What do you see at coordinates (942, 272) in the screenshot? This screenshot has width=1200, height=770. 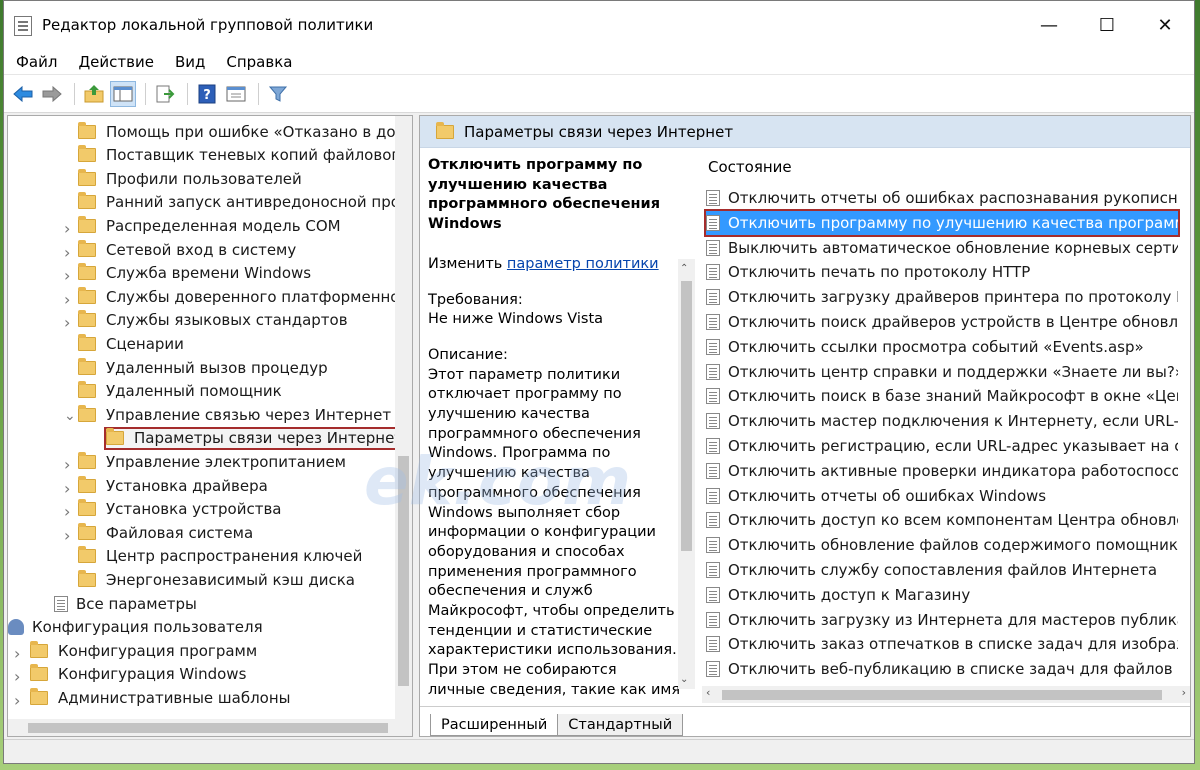 I see `policy-row: Отключить печать по протоколу HTTP` at bounding box center [942, 272].